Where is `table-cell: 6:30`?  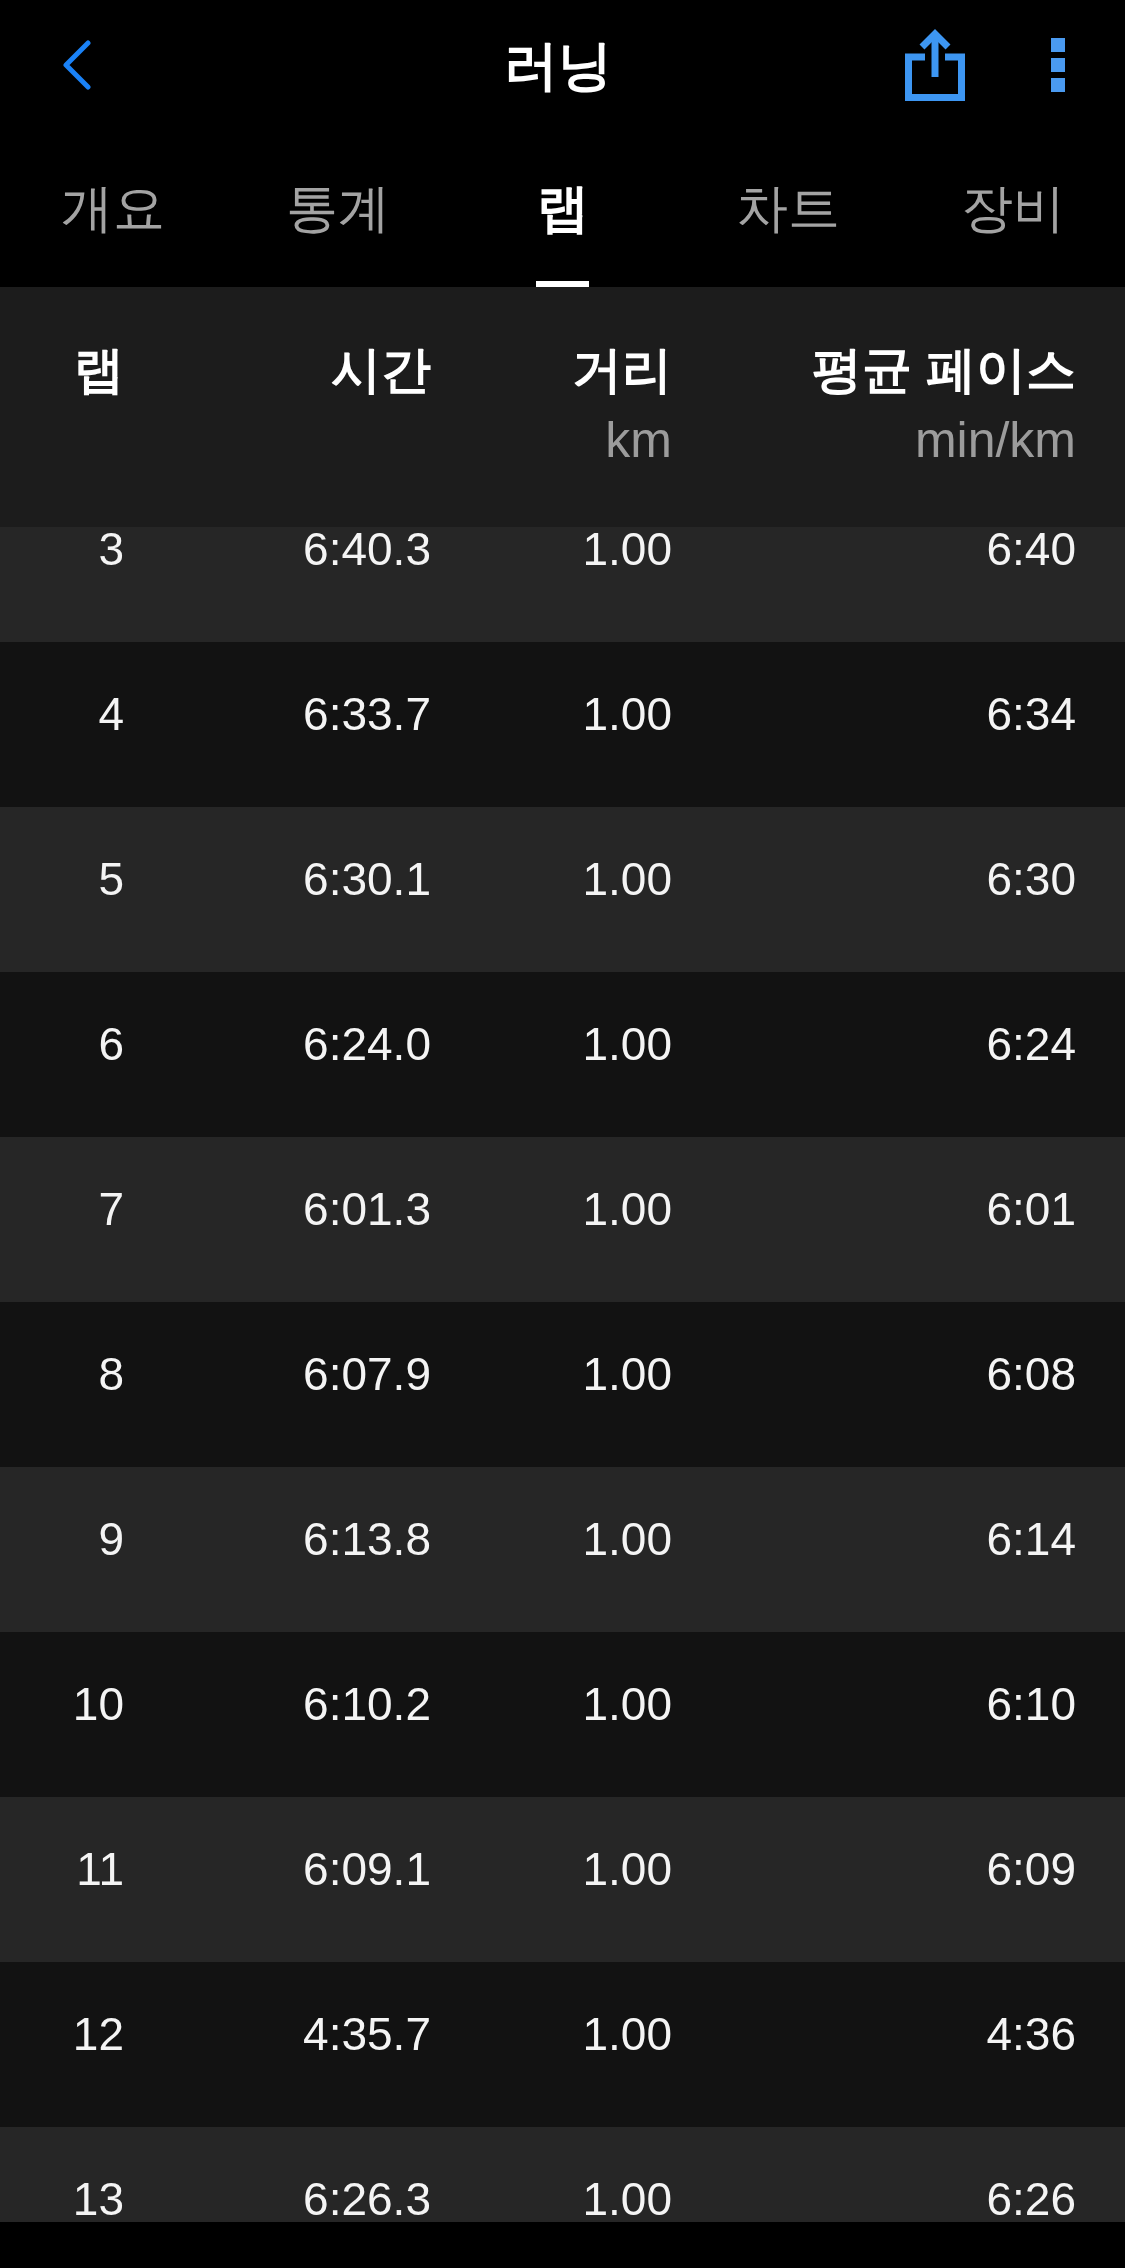
table-cell: 6:30 is located at coordinates (1031, 879).